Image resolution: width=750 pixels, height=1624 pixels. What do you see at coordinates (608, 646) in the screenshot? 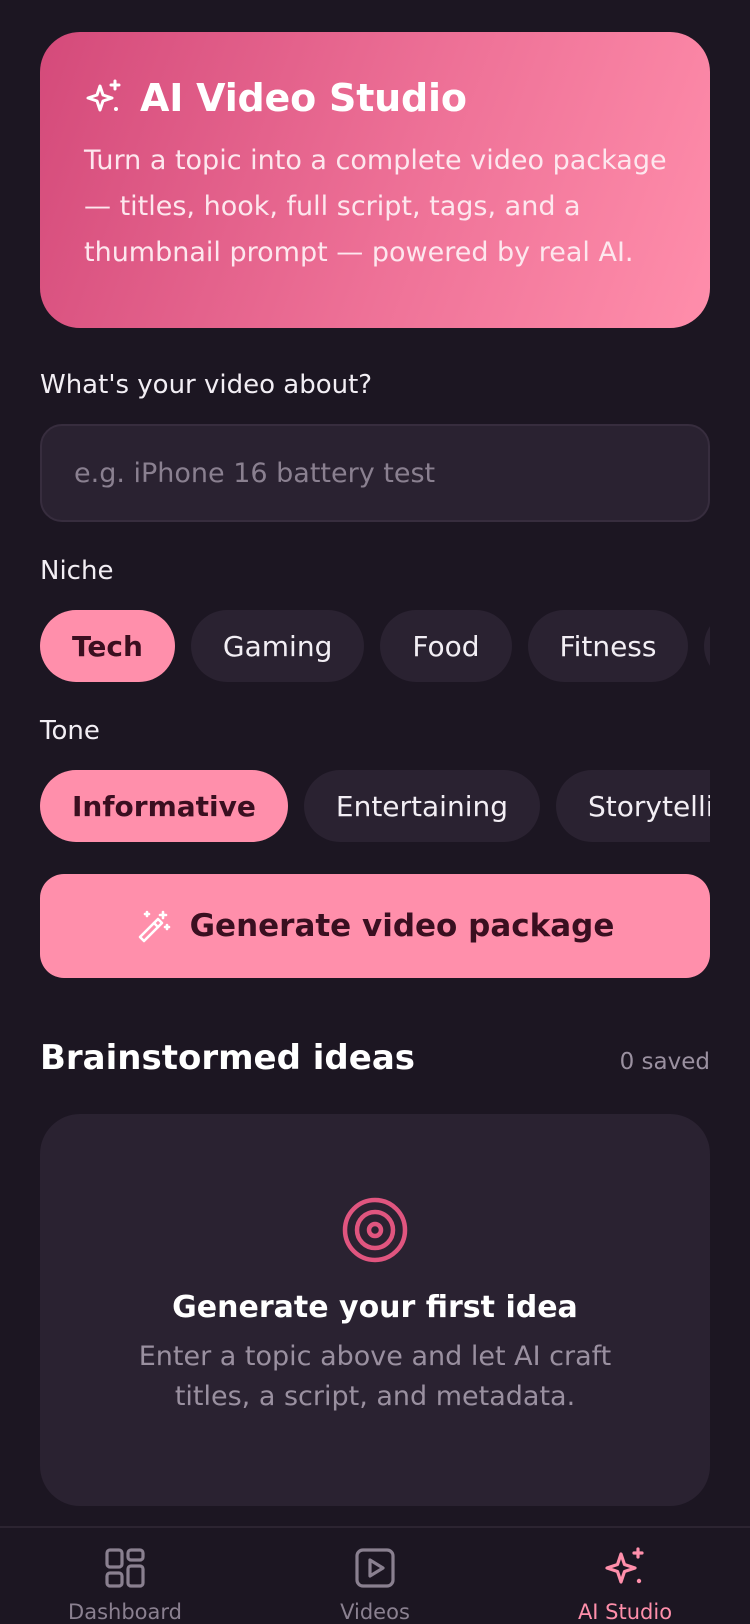
I see `niche-chip-fitness: Fitness` at bounding box center [608, 646].